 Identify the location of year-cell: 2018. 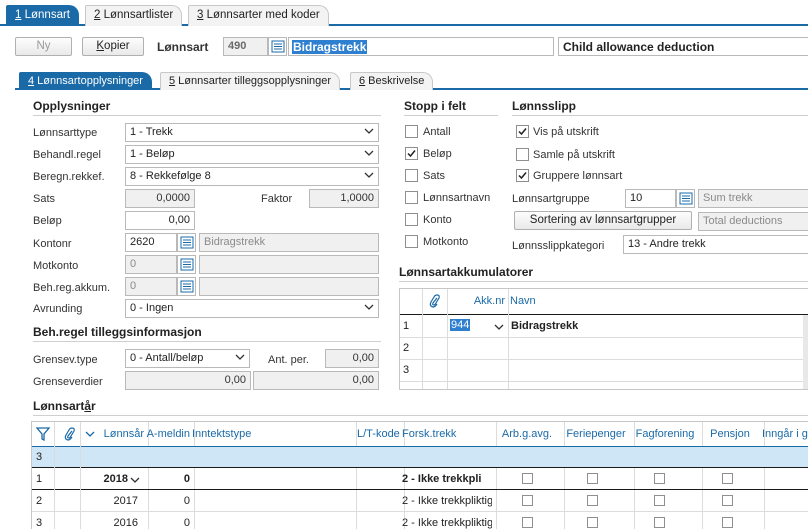
(110, 479).